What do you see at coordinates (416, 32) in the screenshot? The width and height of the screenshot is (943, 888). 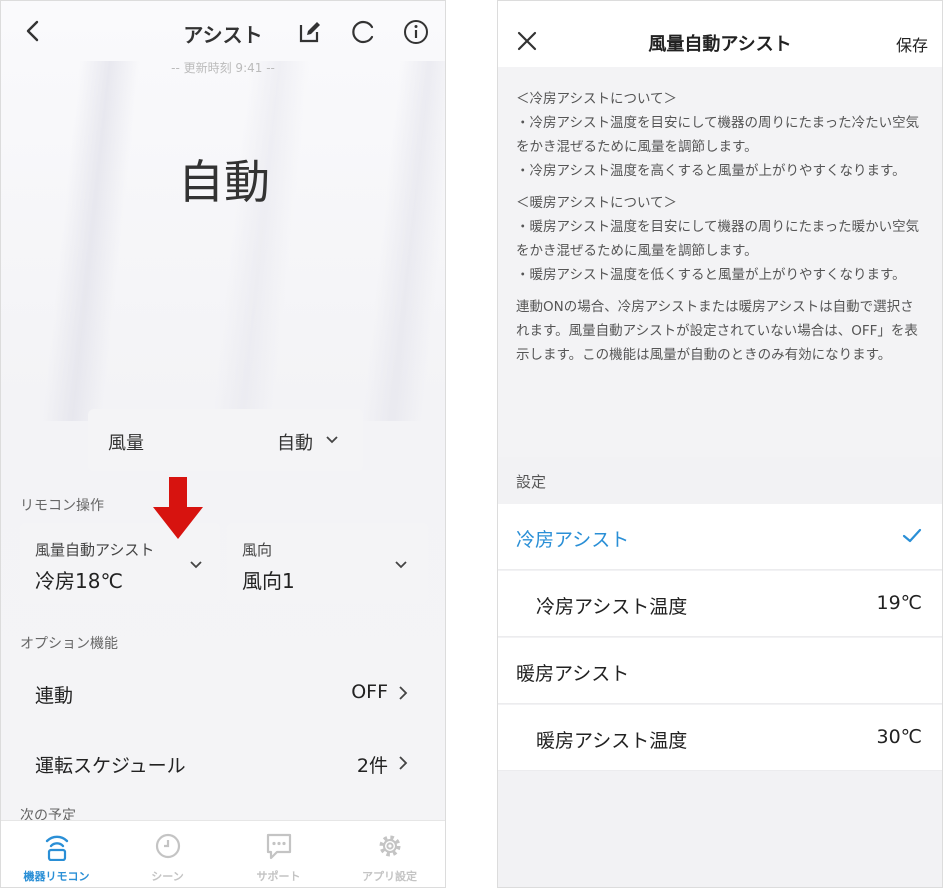 I see `info-icon` at bounding box center [416, 32].